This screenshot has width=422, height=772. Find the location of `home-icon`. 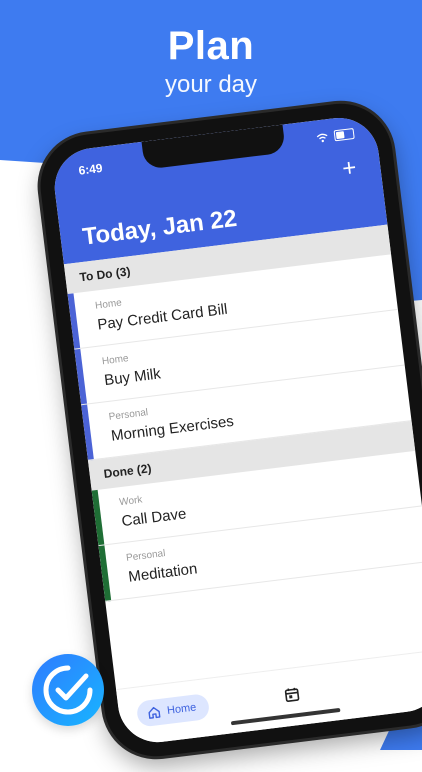

home-icon is located at coordinates (154, 713).